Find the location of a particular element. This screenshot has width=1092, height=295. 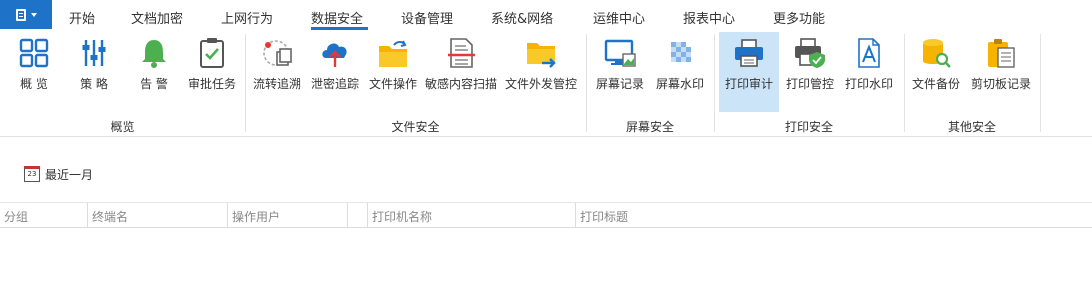

print-audit-button: 打印审计 is located at coordinates (749, 72).